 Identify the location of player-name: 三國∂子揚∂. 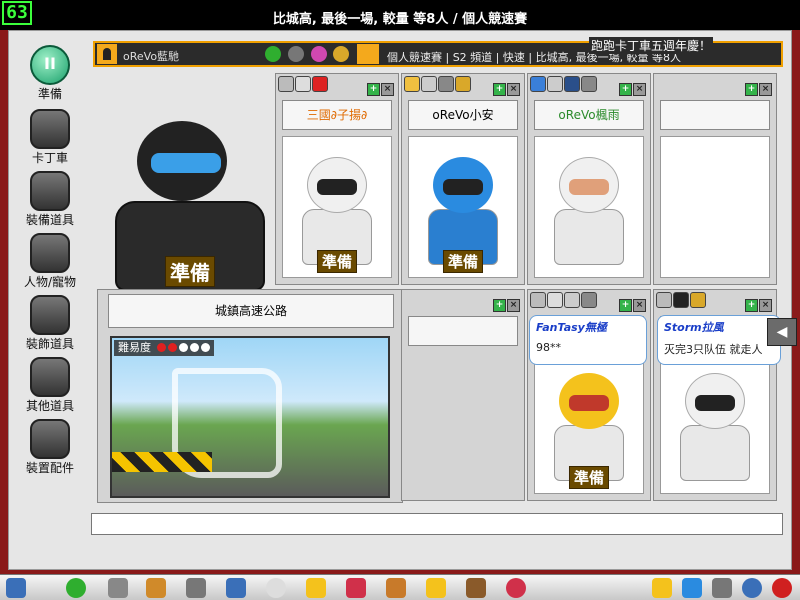
(337, 115).